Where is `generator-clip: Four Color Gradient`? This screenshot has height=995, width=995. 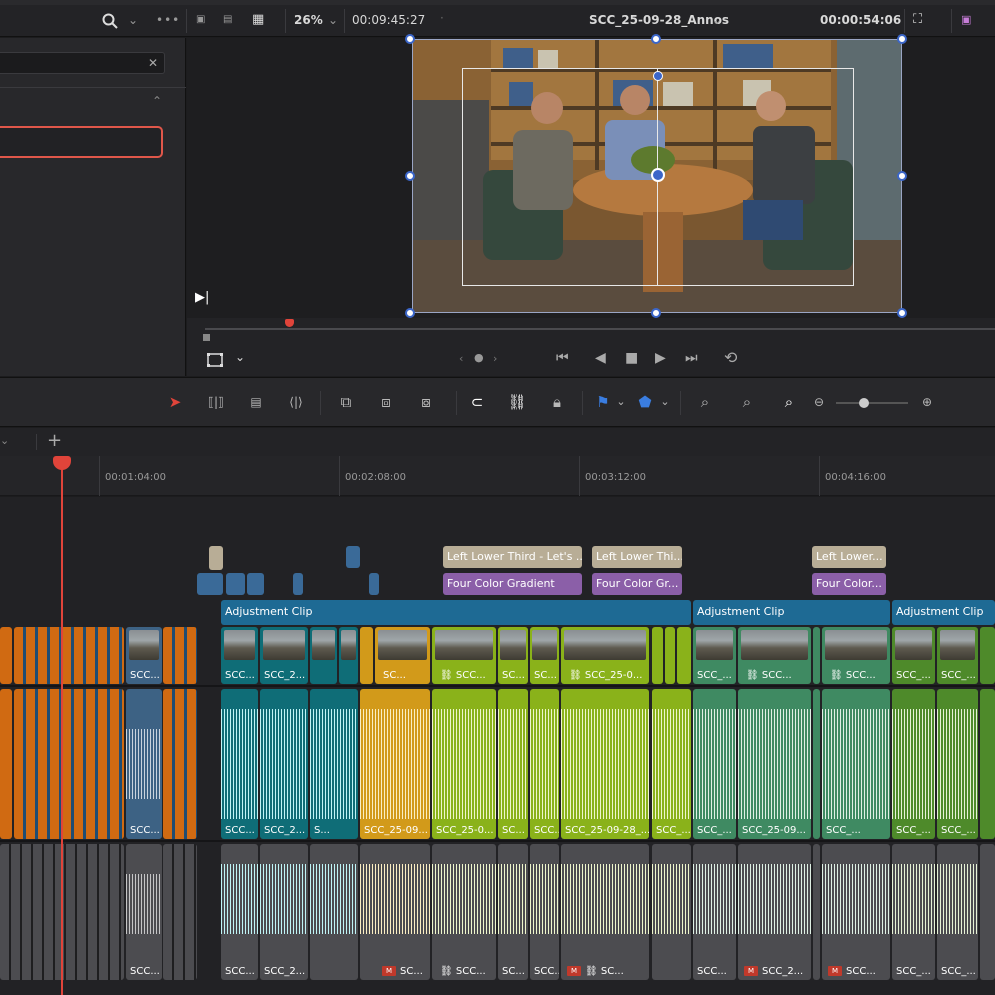 generator-clip: Four Color Gradient is located at coordinates (512, 584).